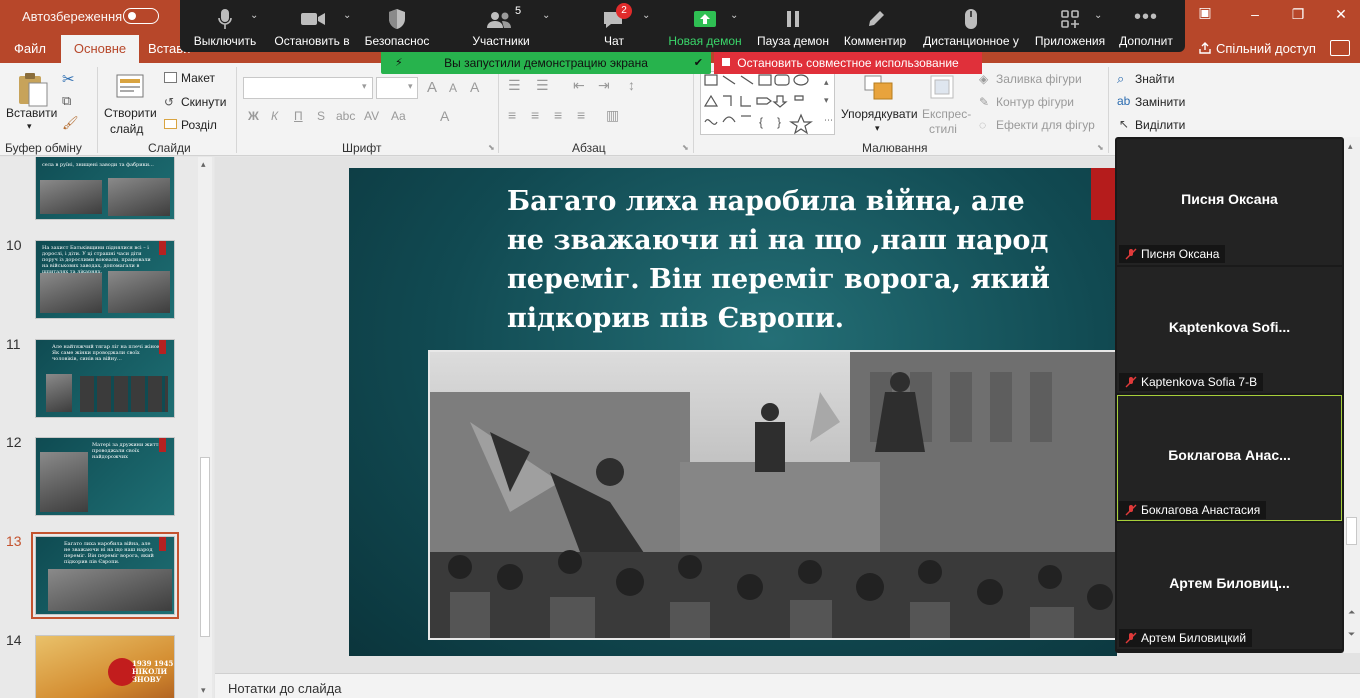  I want to click on shape-outline-button: Контур фігури, so click(1035, 102).